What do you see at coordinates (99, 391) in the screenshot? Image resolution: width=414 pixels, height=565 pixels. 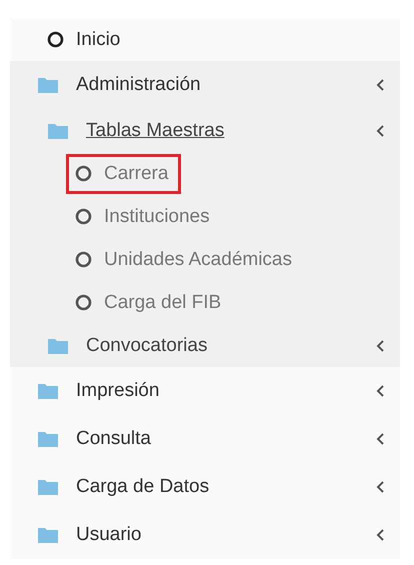 I see `menu-folder: Impresión` at bounding box center [99, 391].